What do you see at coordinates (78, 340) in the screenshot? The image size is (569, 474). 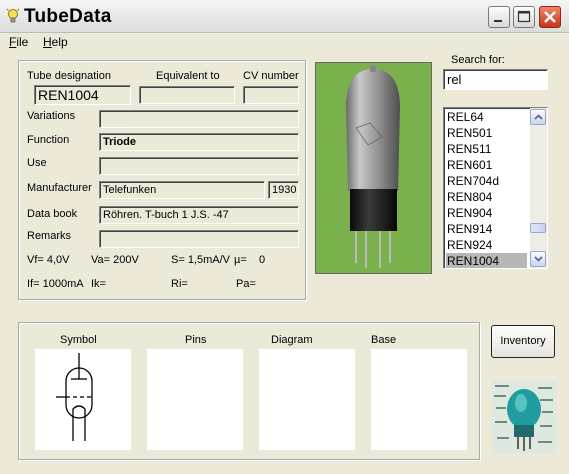 I see `symbol-label: Symbol` at bounding box center [78, 340].